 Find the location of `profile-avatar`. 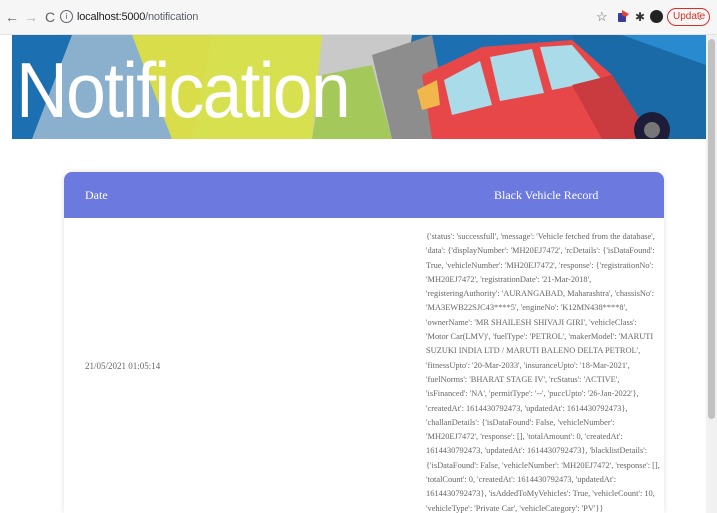

profile-avatar is located at coordinates (656, 16).